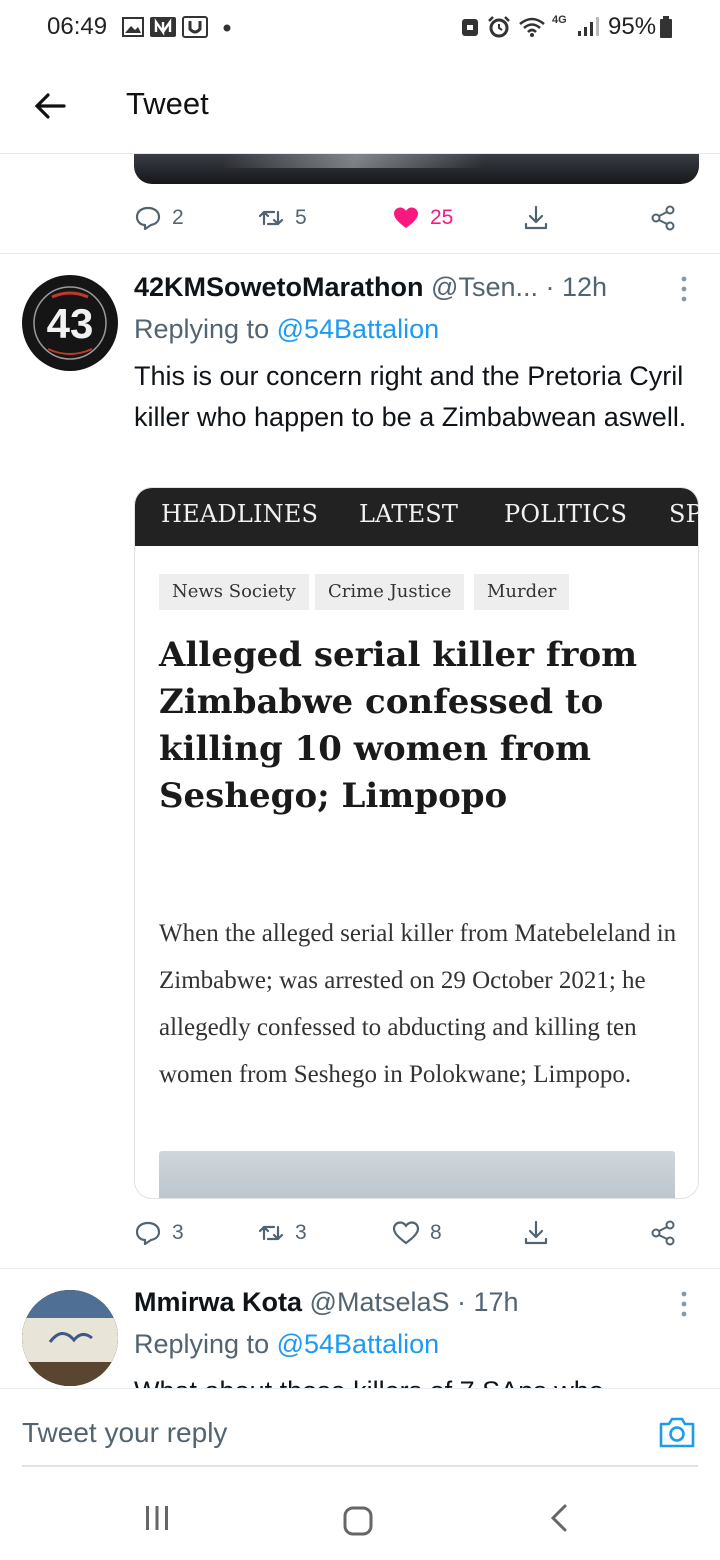 This screenshot has width=720, height=1560. What do you see at coordinates (178, 217) in the screenshot?
I see `reply-count: 2` at bounding box center [178, 217].